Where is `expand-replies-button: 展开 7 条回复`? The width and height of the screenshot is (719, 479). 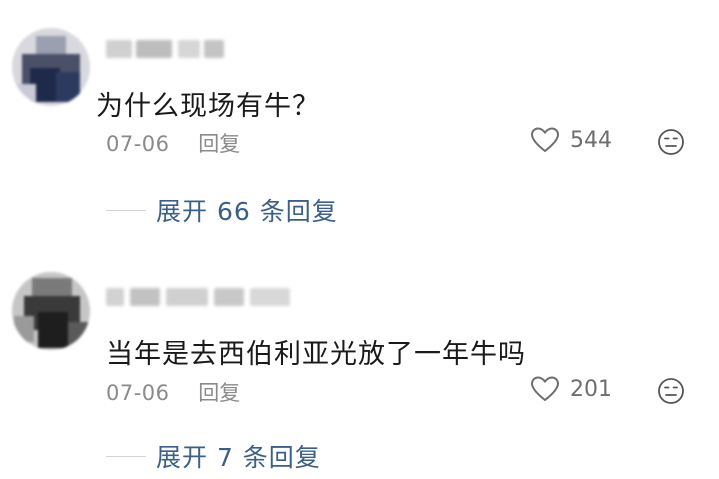 expand-replies-button: 展开 7 条回复 is located at coordinates (213, 456).